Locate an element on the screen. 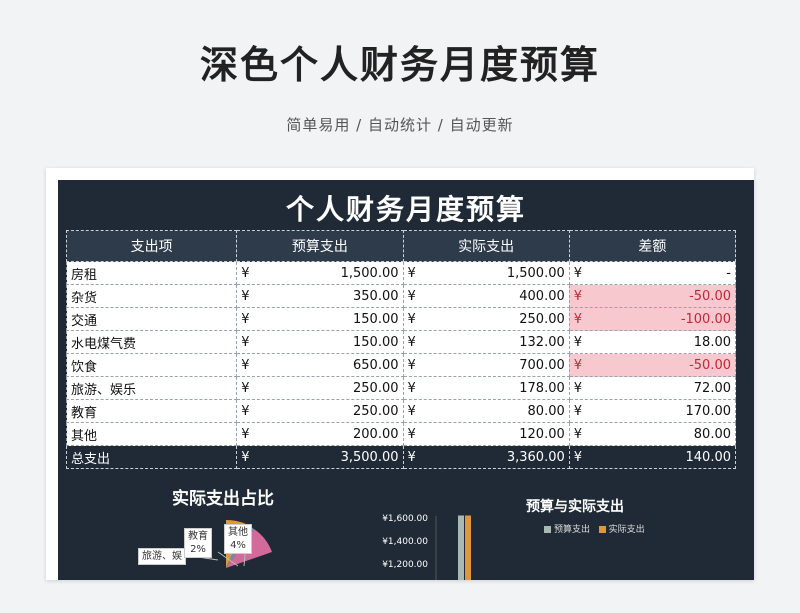 The width and height of the screenshot is (800, 613). cell-diff: ¥18.00 is located at coordinates (652, 342).